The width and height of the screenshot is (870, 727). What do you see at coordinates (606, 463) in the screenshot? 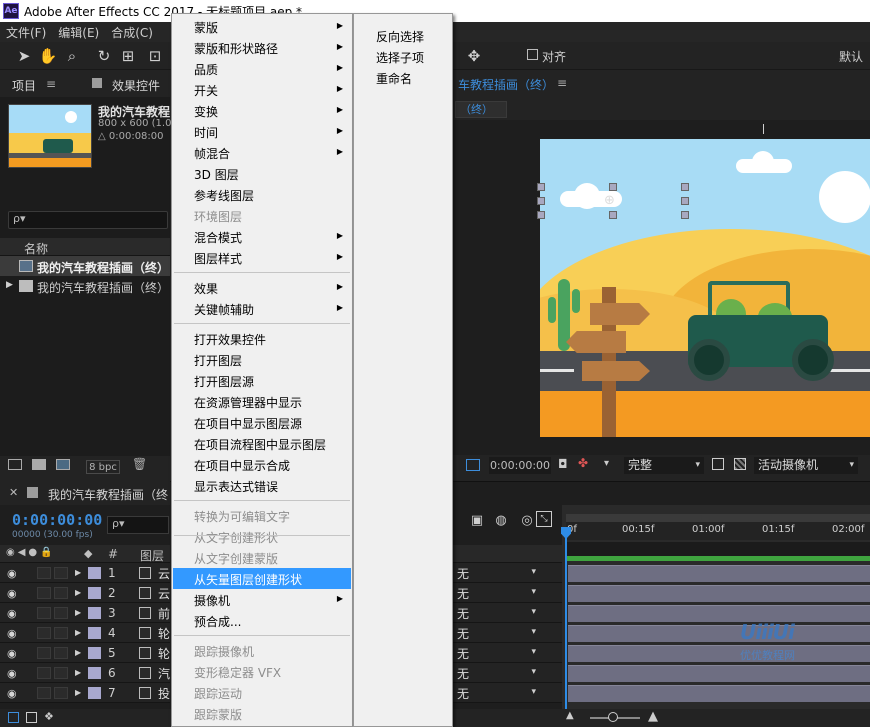
I see `channel-chevron-icon: ▾` at bounding box center [606, 463].